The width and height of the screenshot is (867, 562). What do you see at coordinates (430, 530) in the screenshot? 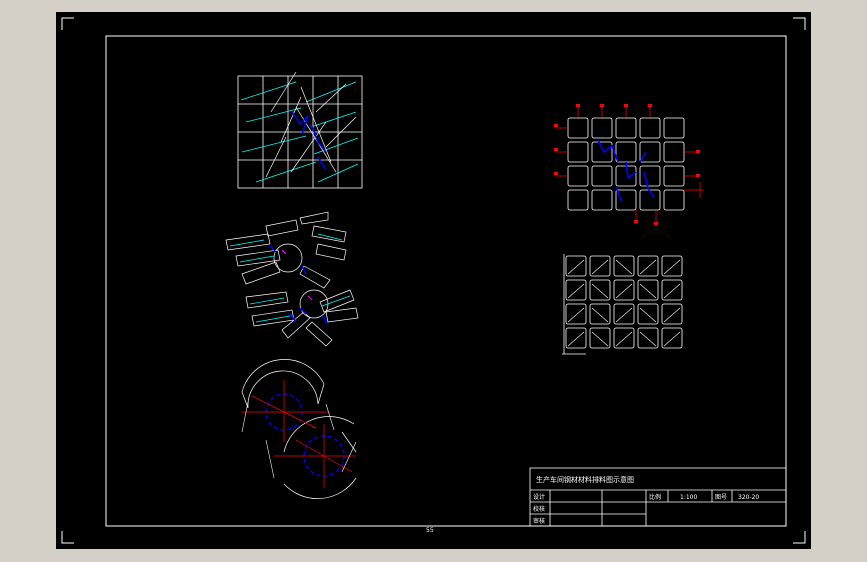
I see `footer-mark: 55` at bounding box center [430, 530].